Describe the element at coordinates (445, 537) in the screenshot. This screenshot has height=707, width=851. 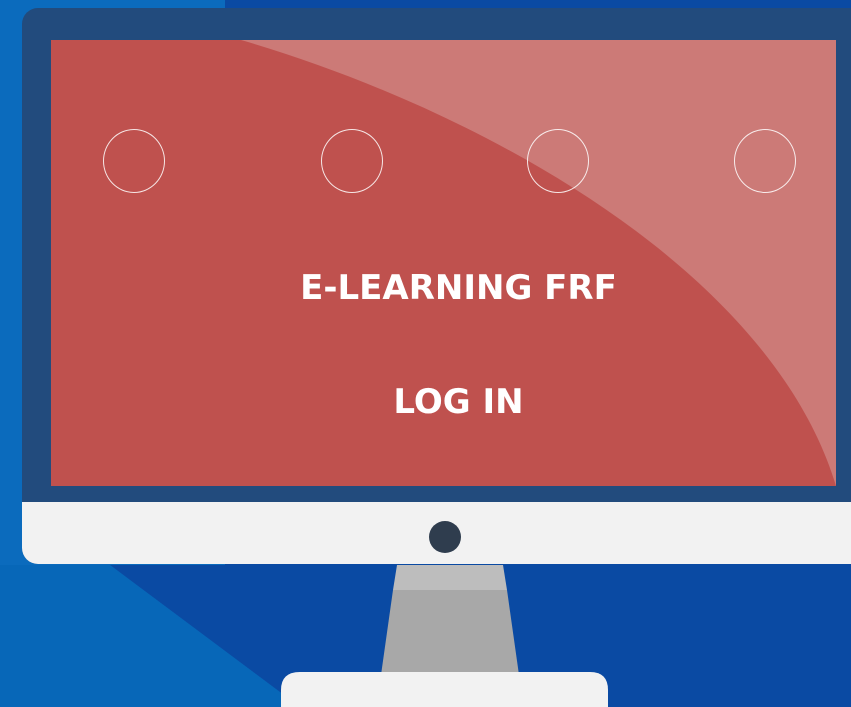
I see `camera-dot-icon` at that location.